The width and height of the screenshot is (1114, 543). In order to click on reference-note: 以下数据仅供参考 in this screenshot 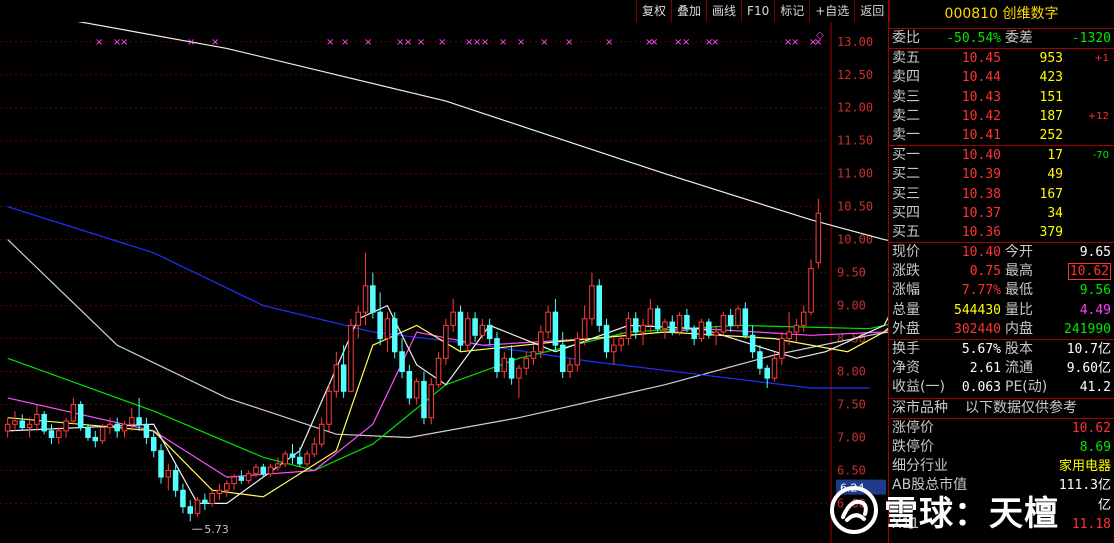, I will do `click(1021, 407)`.